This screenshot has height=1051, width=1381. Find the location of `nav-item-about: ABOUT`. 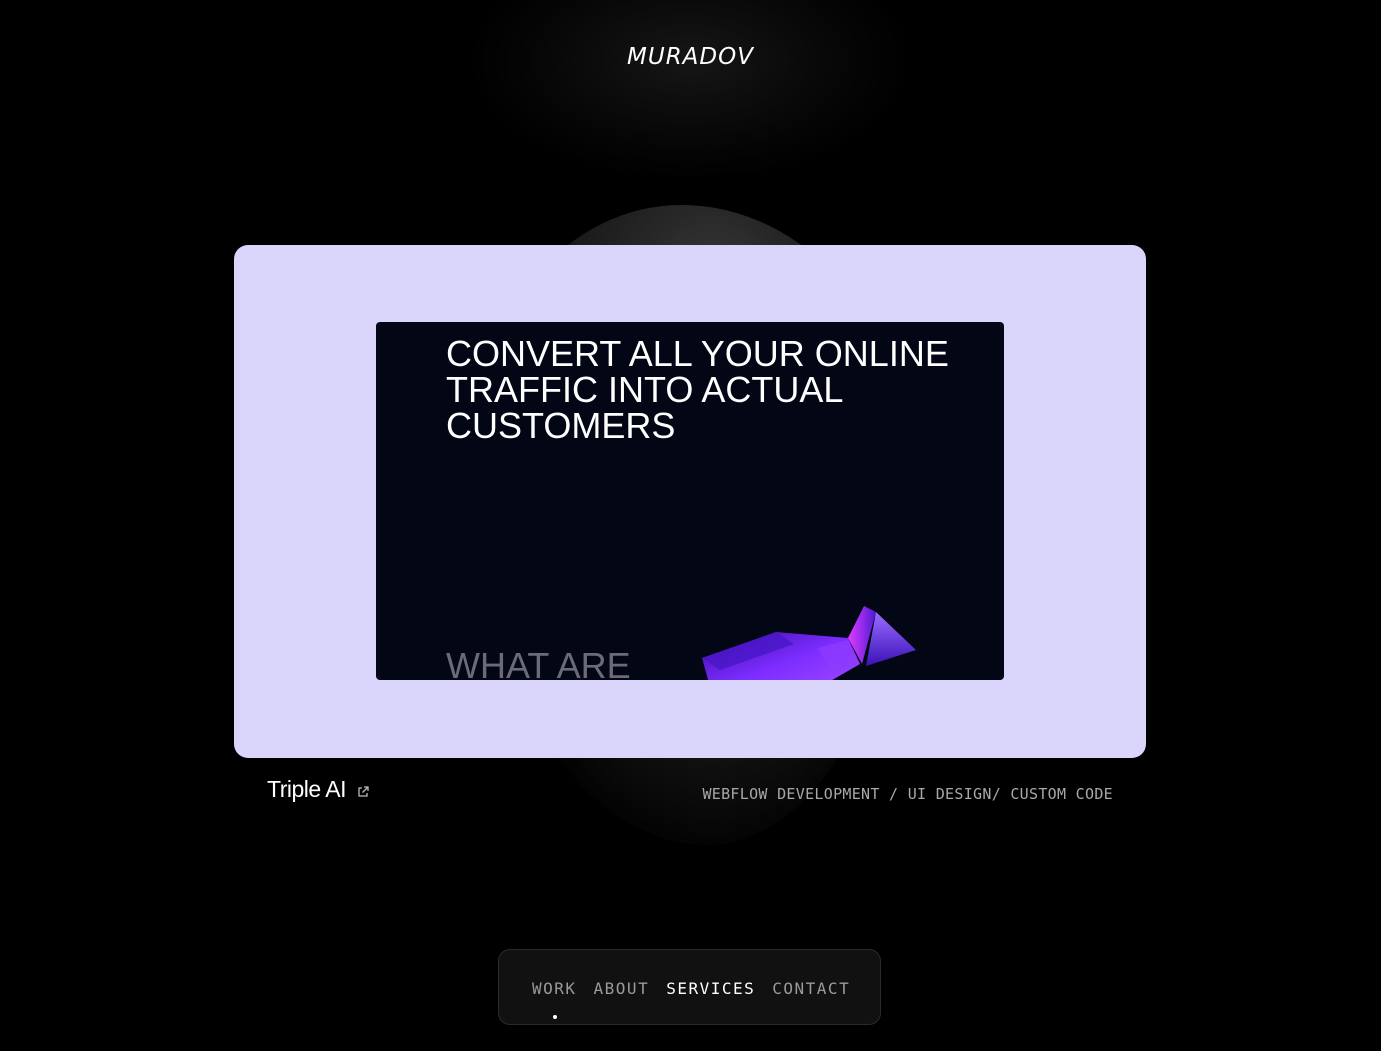

nav-item-about: ABOUT is located at coordinates (622, 988).